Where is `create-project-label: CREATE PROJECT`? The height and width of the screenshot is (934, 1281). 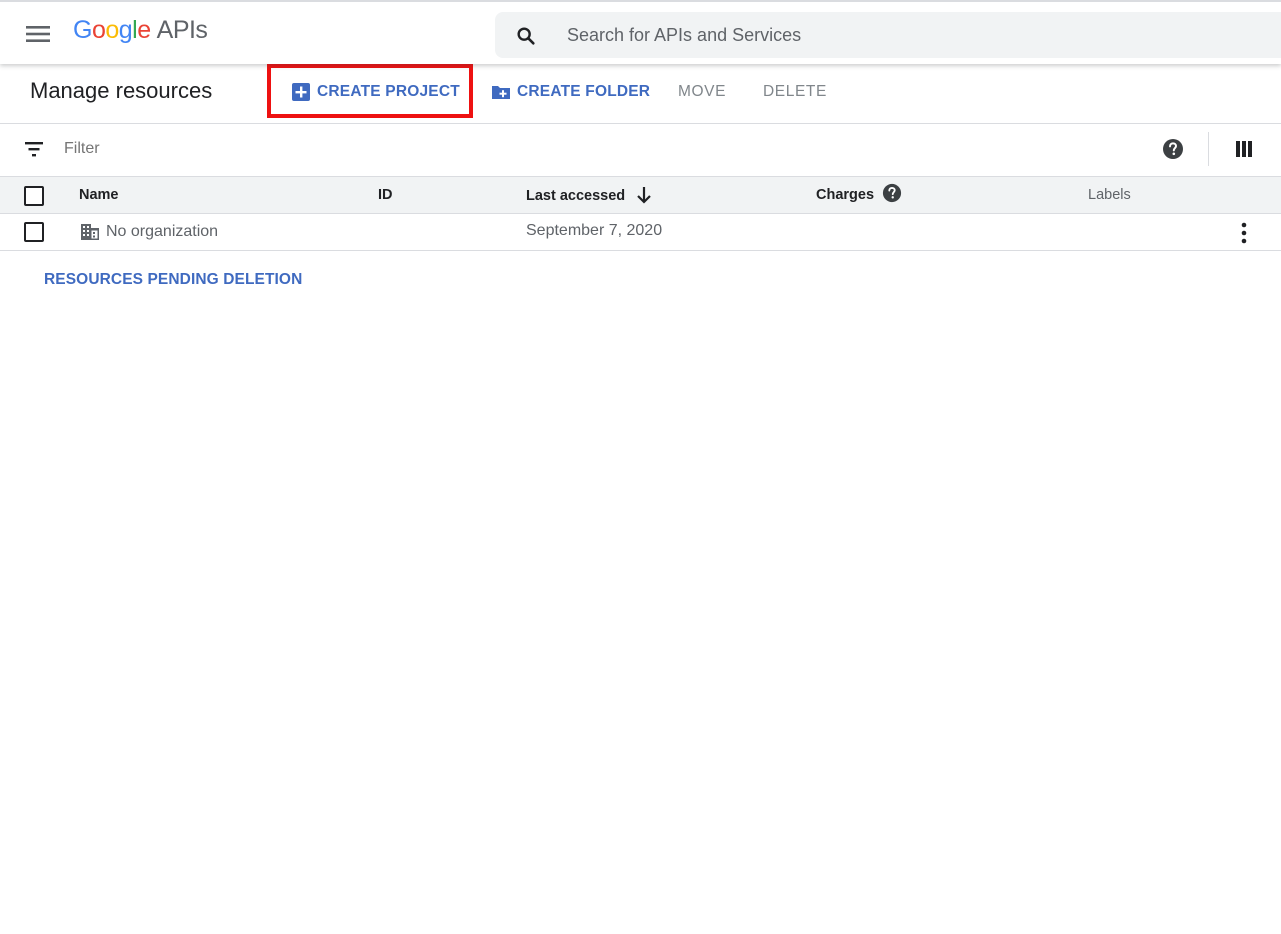
create-project-label: CREATE PROJECT is located at coordinates (388, 91).